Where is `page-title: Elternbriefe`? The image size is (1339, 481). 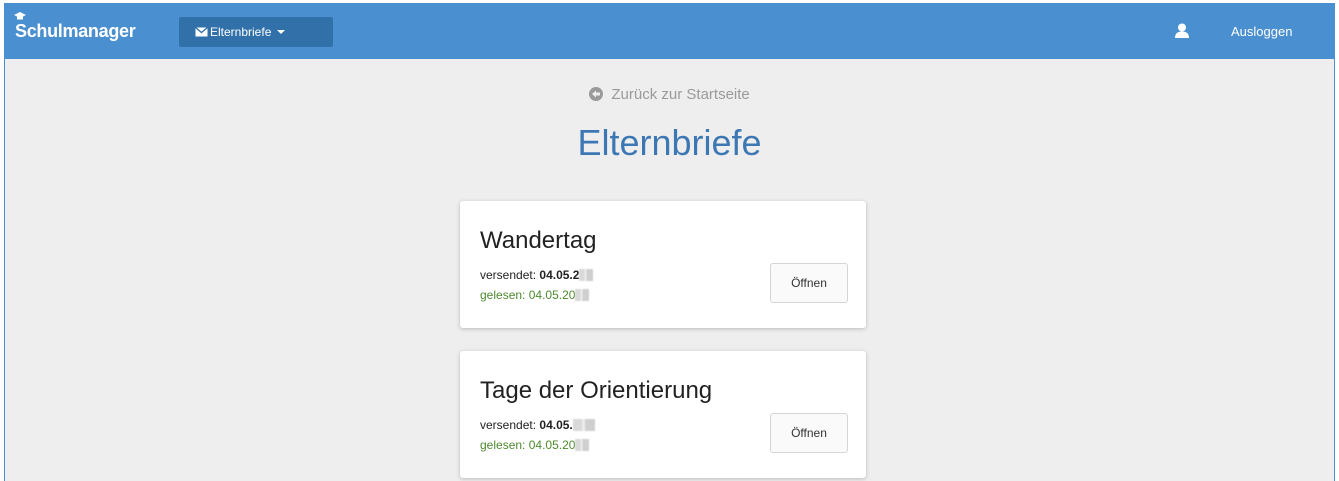 page-title: Elternbriefe is located at coordinates (669, 142).